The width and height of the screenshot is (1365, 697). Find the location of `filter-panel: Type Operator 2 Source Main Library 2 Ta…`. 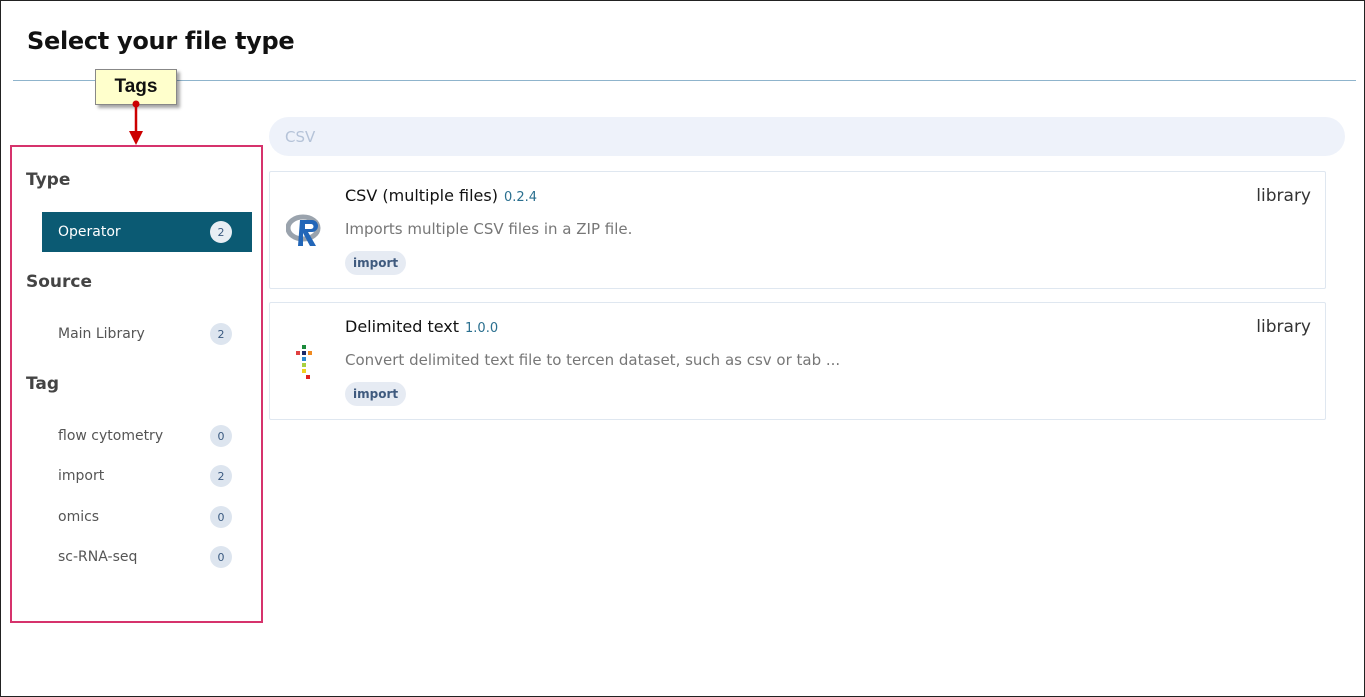

filter-panel: Type Operator 2 Source Main Library 2 Ta… is located at coordinates (136, 384).